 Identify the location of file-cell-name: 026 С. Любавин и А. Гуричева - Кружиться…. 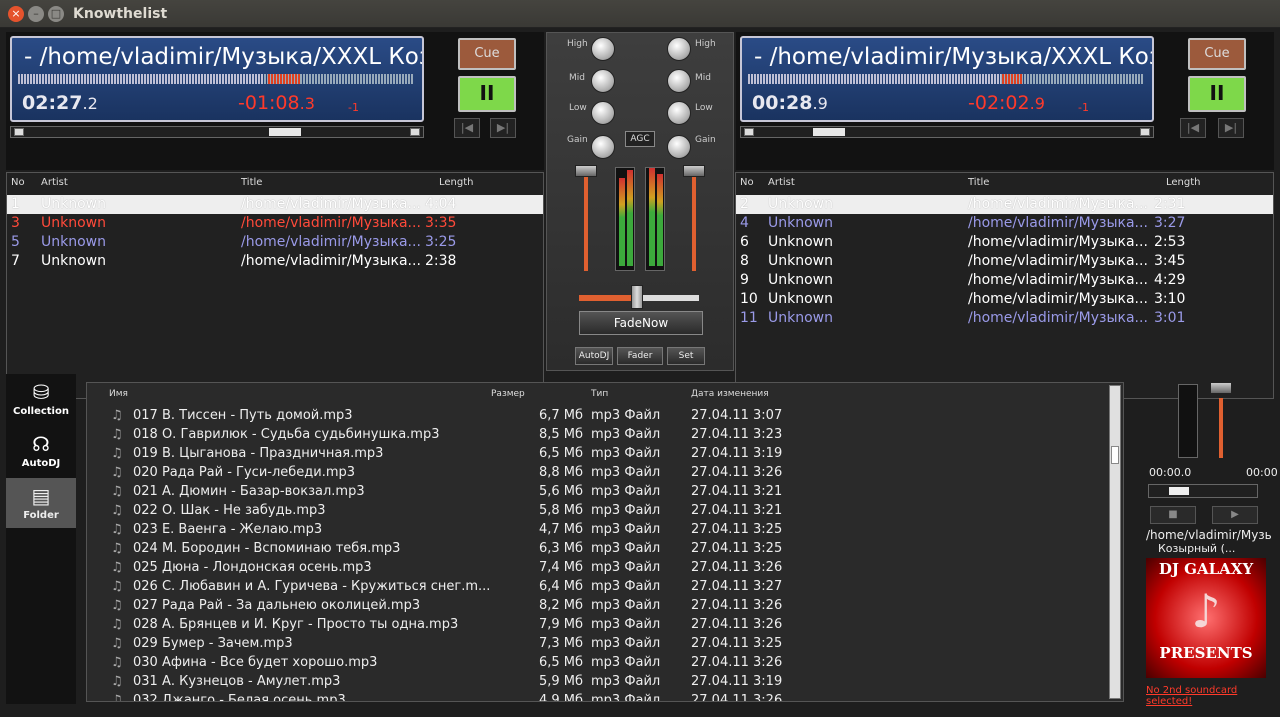
(312, 586).